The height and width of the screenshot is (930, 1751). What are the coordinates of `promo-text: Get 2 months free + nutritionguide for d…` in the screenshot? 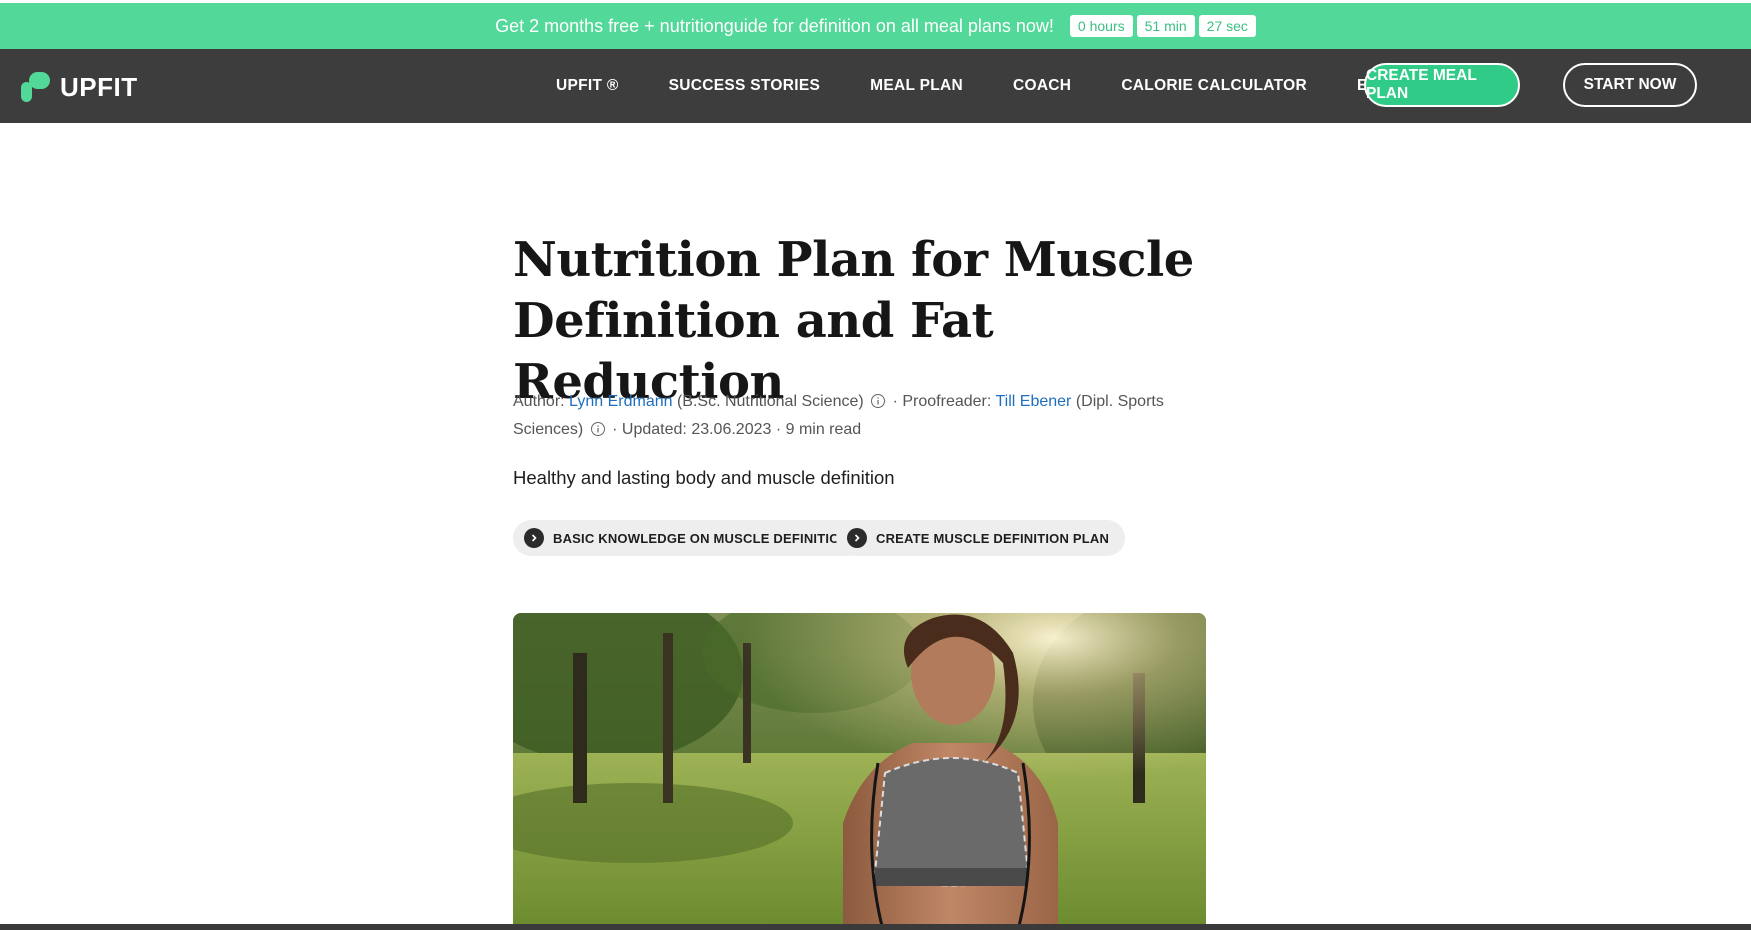 It's located at (774, 25).